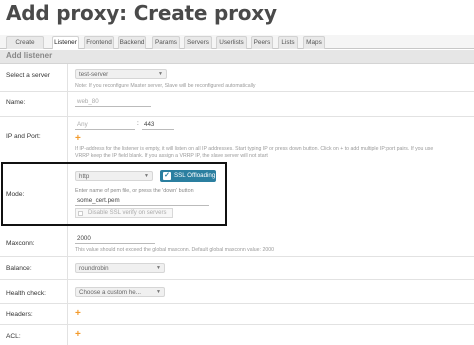 This screenshot has width=474, height=345. I want to click on tab-backend: Backend, so click(132, 42).